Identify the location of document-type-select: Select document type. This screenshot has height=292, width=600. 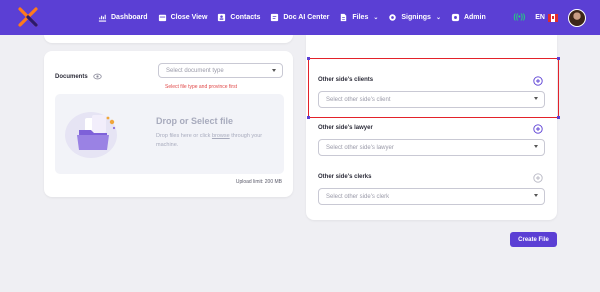
(220, 70).